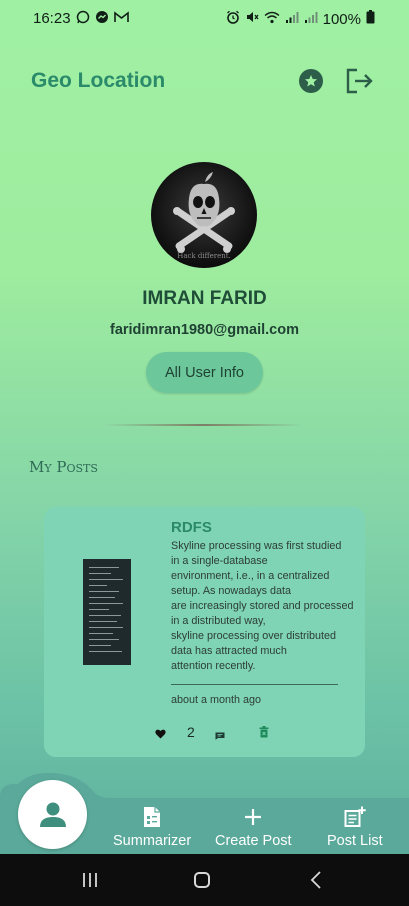 The height and width of the screenshot is (906, 409). What do you see at coordinates (252, 19) in the screenshot?
I see `mute-icon` at bounding box center [252, 19].